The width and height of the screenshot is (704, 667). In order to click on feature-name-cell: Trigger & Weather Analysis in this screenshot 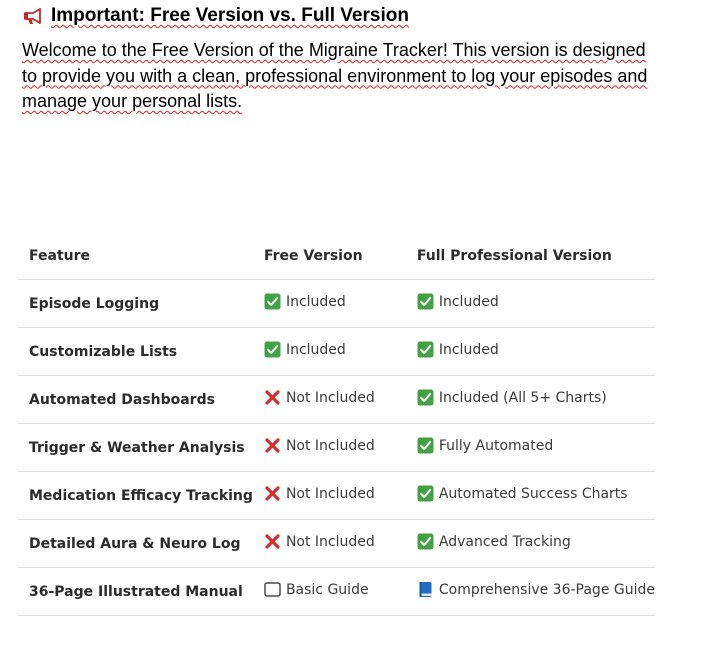, I will do `click(135, 447)`.